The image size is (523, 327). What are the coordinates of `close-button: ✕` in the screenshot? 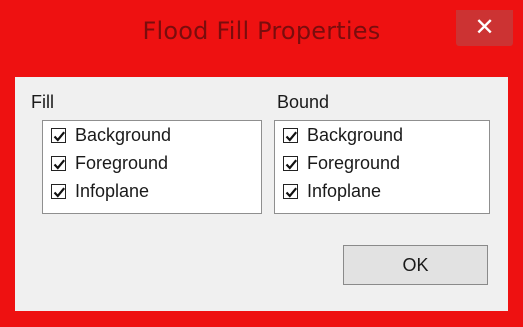 It's located at (484, 28).